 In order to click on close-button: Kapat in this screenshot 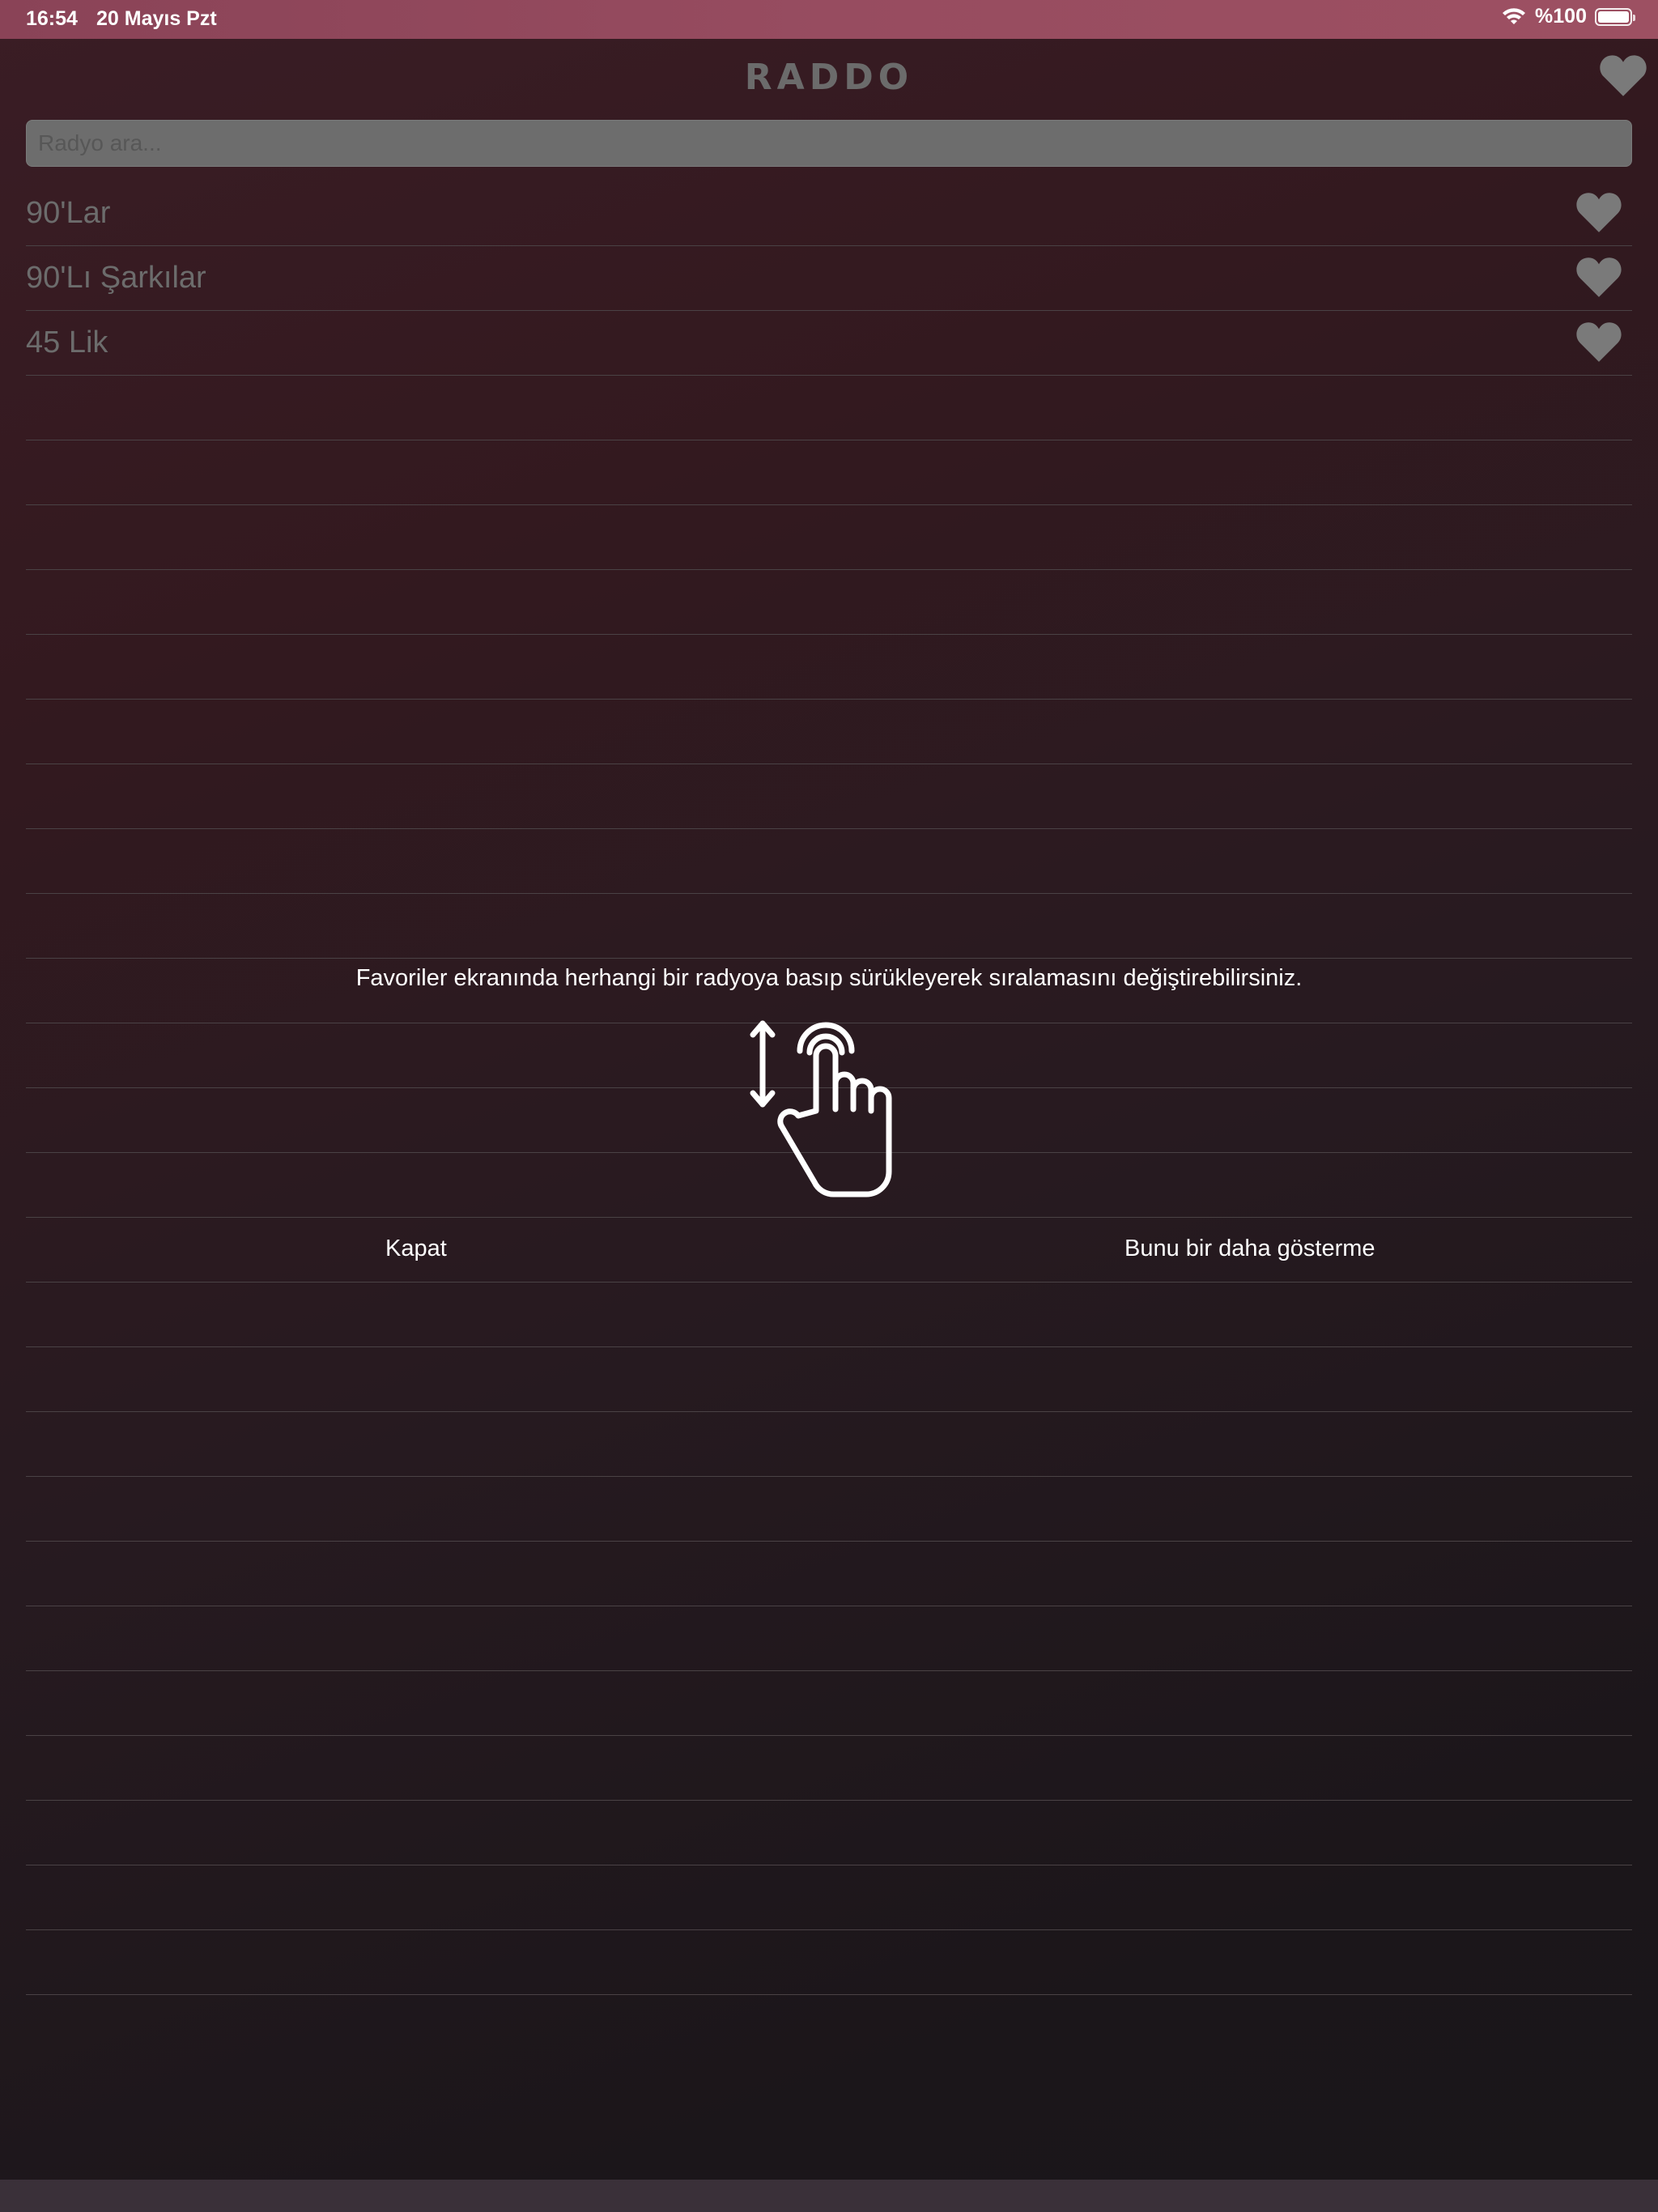, I will do `click(416, 1249)`.